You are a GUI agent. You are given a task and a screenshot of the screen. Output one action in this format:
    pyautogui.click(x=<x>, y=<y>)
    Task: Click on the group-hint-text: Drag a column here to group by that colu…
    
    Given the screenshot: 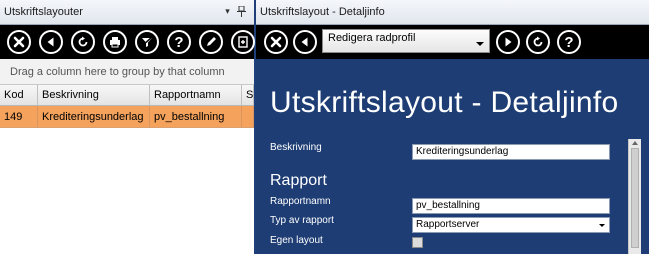 What is the action you would take?
    pyautogui.click(x=117, y=71)
    